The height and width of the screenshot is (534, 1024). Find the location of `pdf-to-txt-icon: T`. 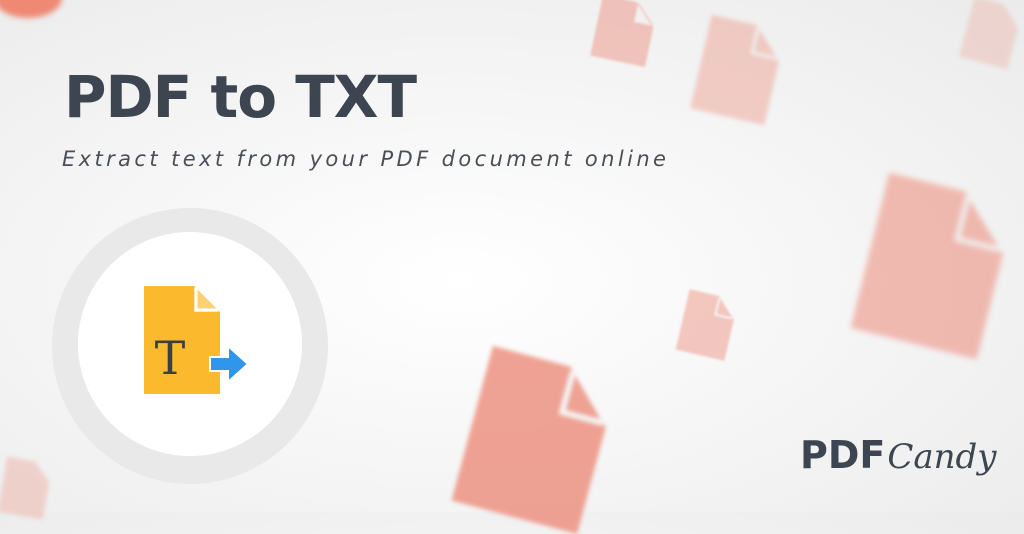

pdf-to-txt-icon: T is located at coordinates (198, 344).